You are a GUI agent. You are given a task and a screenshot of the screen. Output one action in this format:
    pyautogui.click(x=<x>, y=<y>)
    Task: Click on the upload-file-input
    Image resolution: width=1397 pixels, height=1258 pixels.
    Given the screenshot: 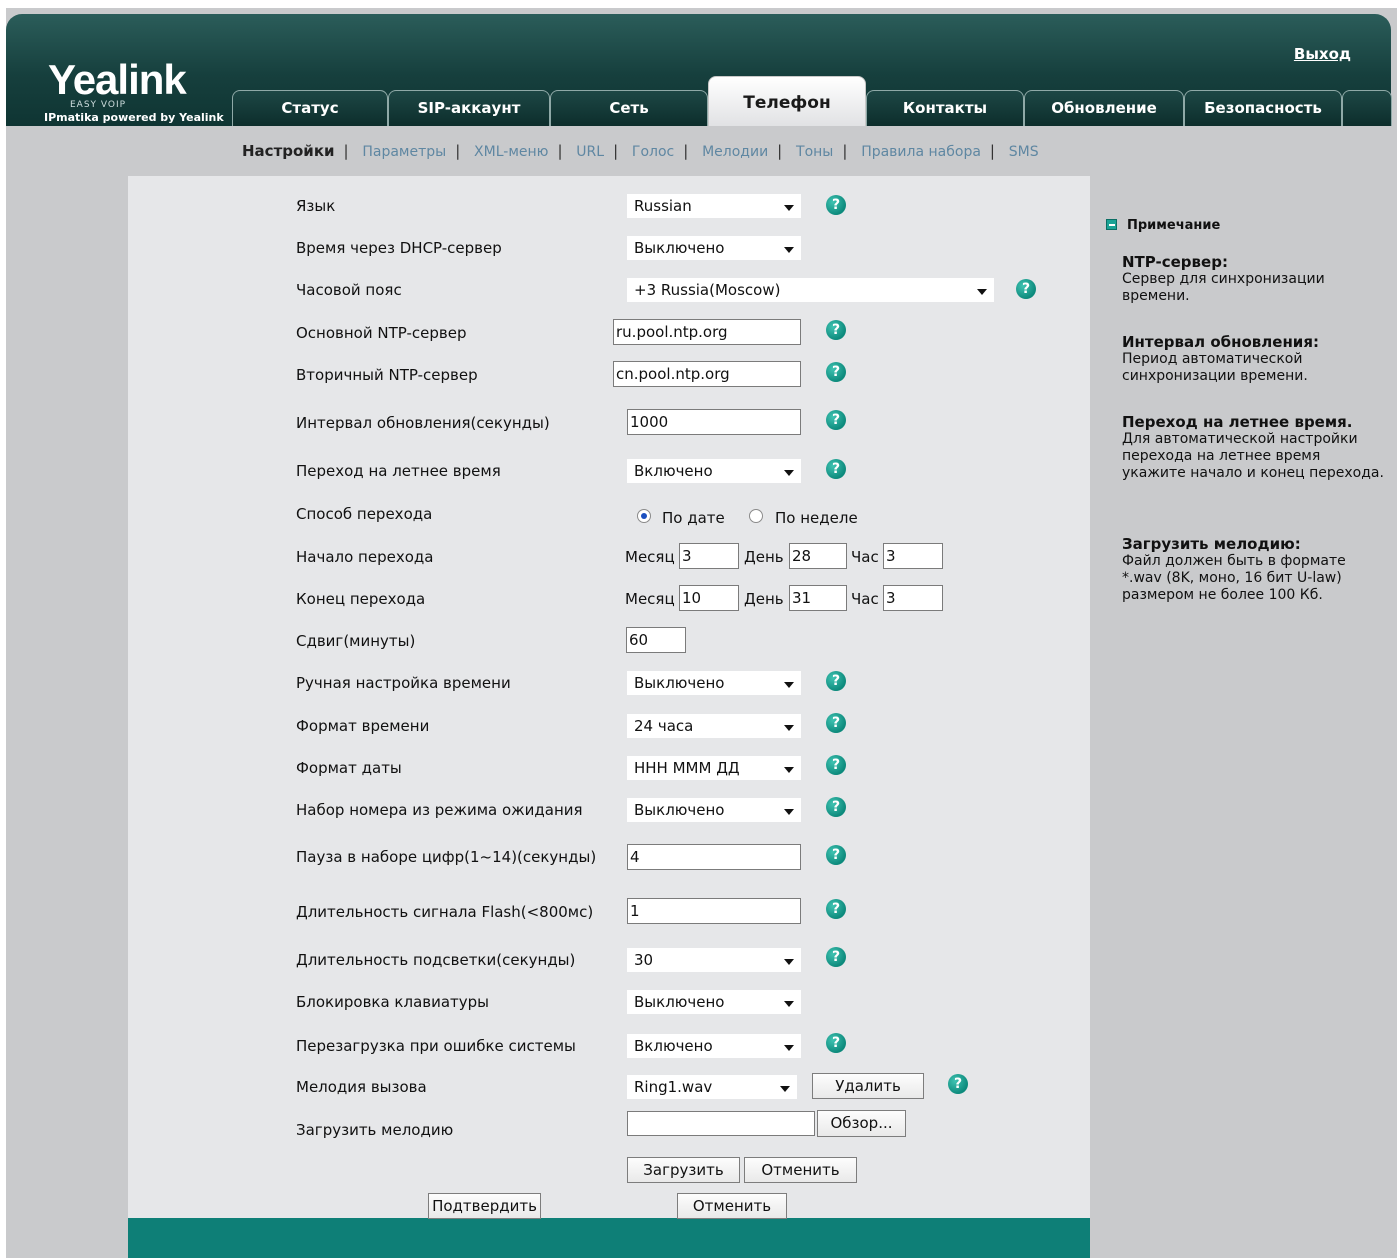 What is the action you would take?
    pyautogui.click(x=721, y=1123)
    